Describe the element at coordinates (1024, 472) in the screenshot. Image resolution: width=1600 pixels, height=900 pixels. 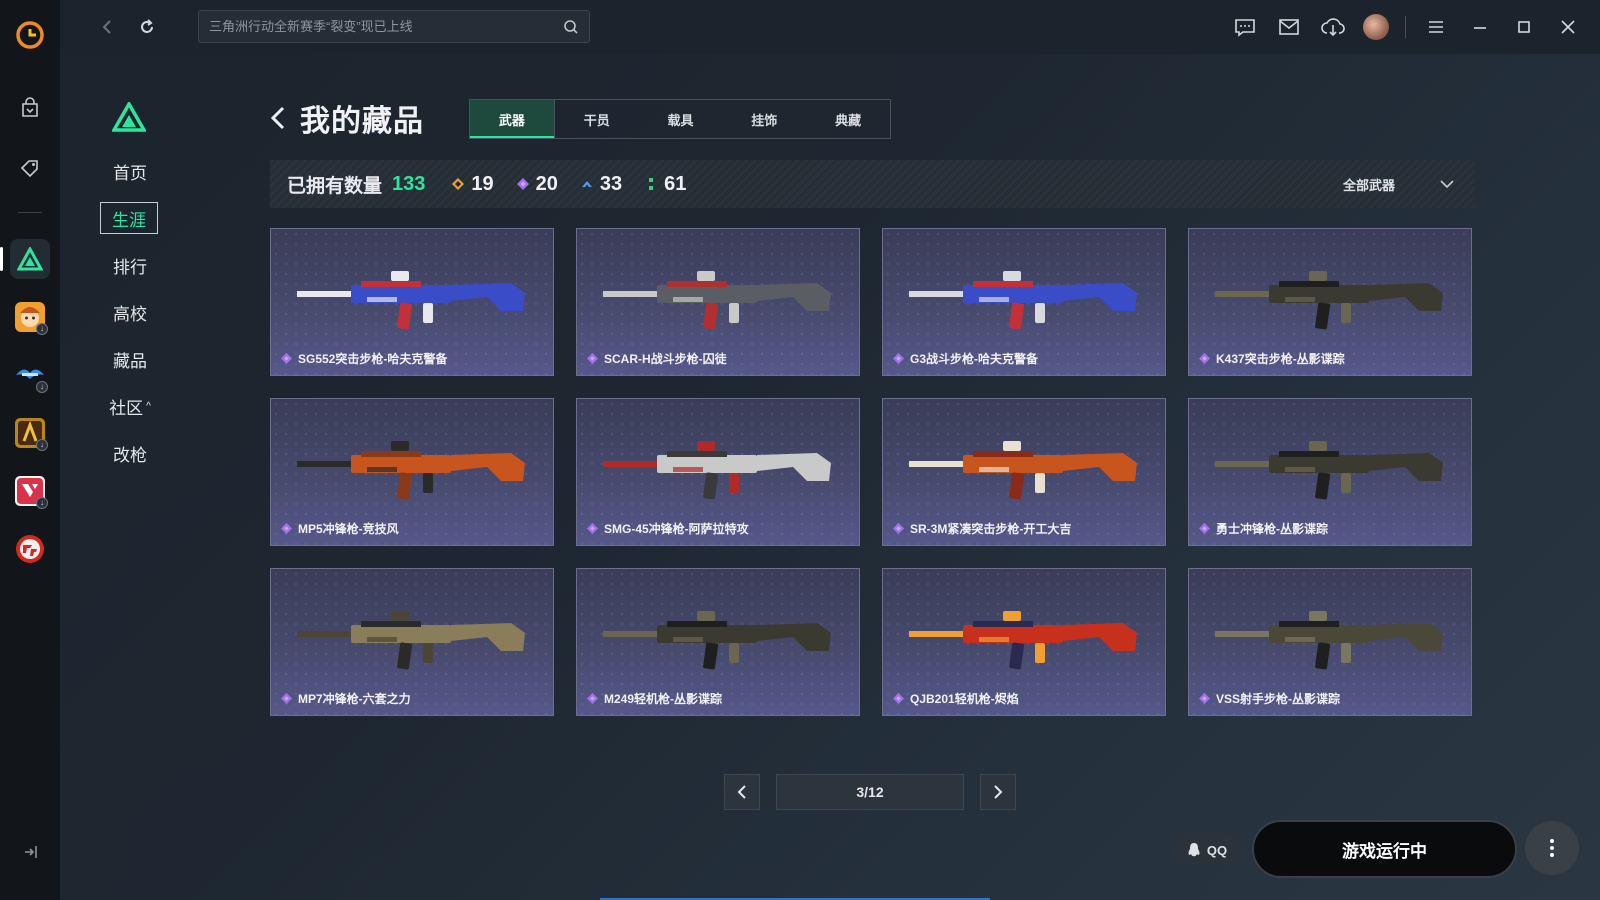
I see `weapon-card: SR-3M紧凑突击步枪-开工大吉` at that location.